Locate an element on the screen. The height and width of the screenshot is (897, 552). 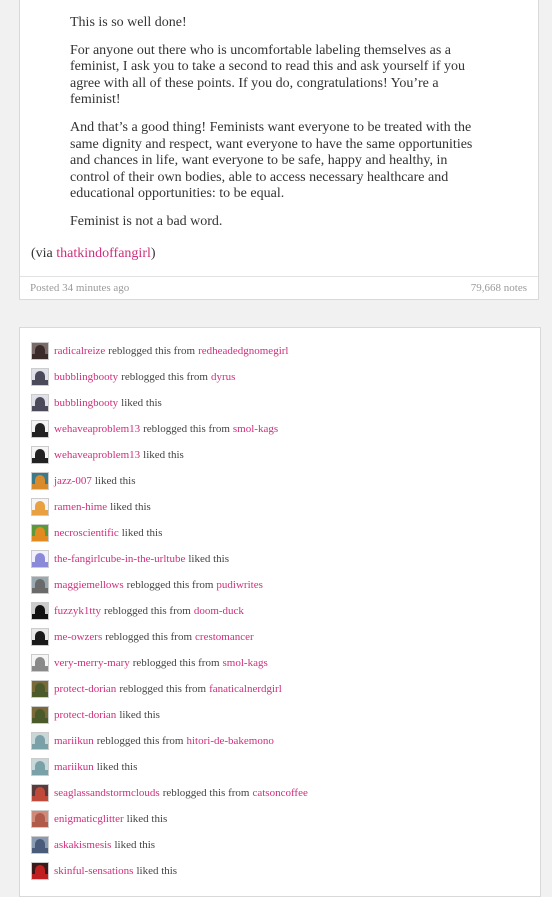
note-source-link: redheadedgnomegirl is located at coordinates (243, 351).